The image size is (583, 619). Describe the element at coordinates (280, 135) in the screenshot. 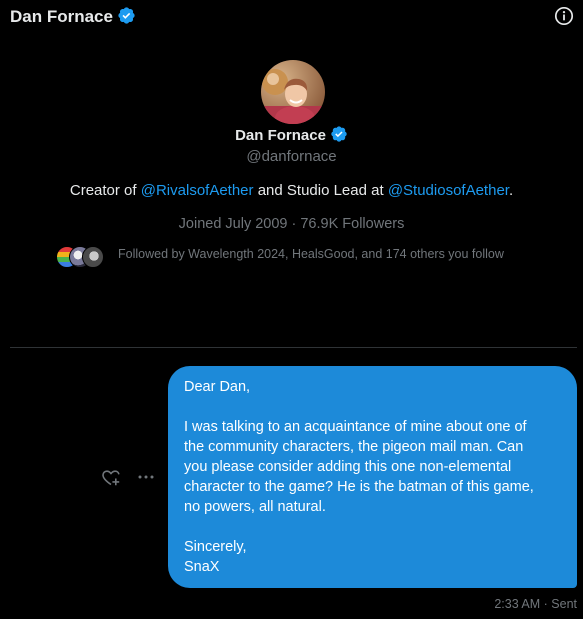

I see `profile-name-text: Dan Fornace` at that location.